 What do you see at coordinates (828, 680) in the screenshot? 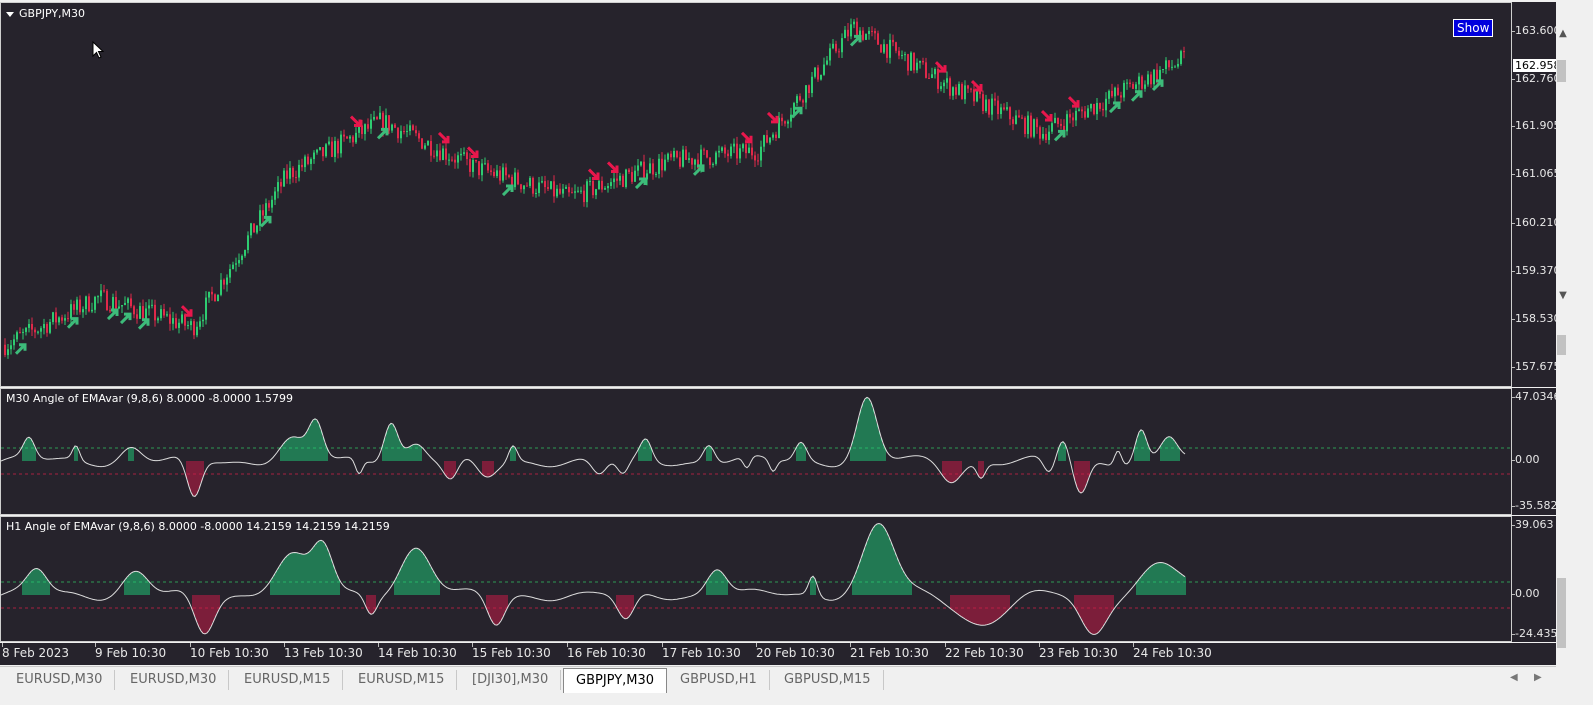
I see `chart-tab: GBPUSD,M15` at bounding box center [828, 680].